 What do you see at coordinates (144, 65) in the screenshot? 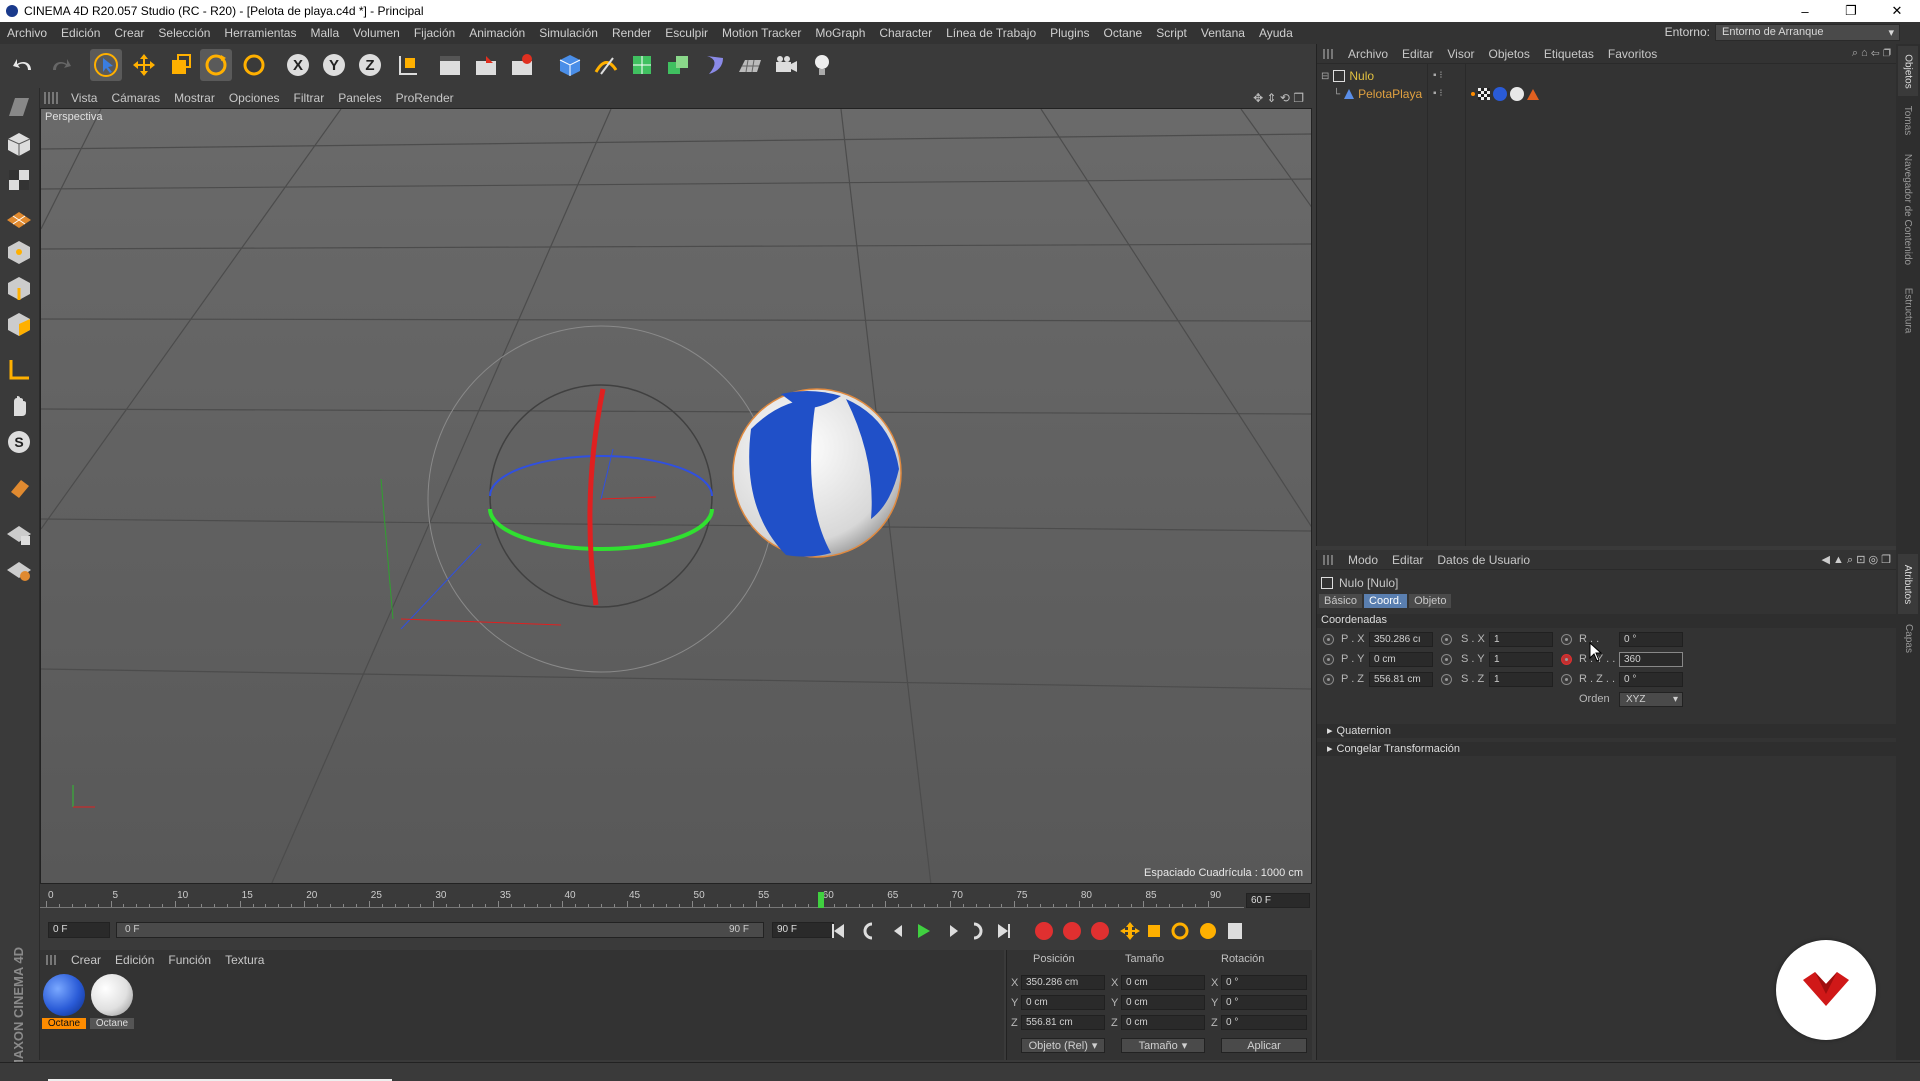
I see `move-tool-button` at bounding box center [144, 65].